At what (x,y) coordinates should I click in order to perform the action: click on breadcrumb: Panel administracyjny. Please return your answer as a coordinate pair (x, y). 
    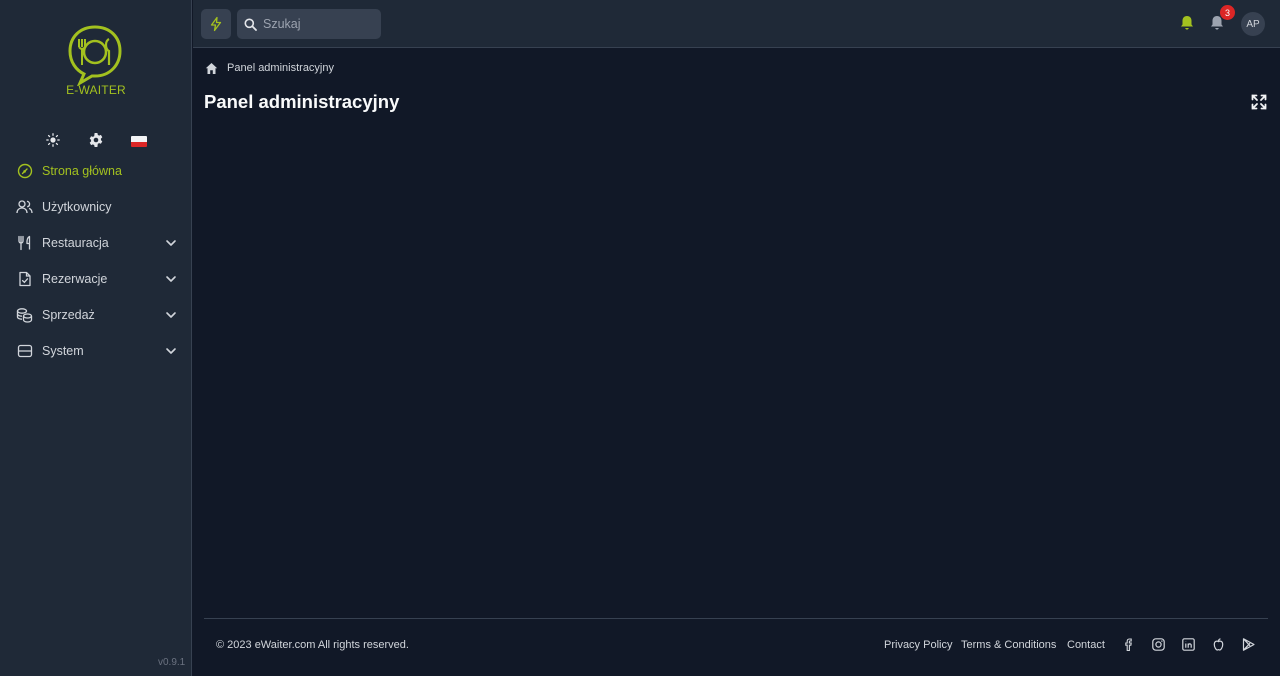
    Looking at the image, I should click on (269, 68).